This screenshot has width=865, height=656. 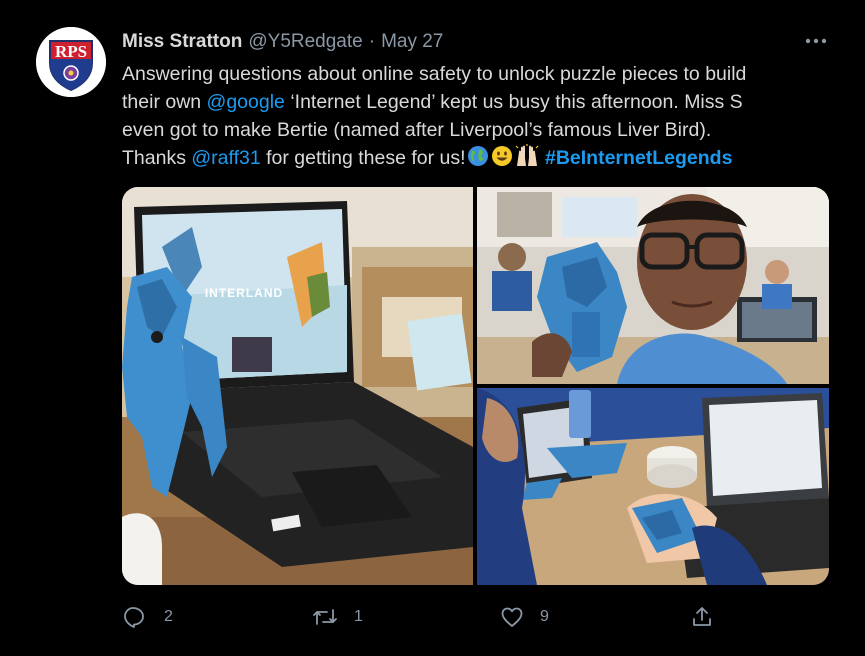 What do you see at coordinates (527, 160) in the screenshot?
I see `raised-hands-emoji` at bounding box center [527, 160].